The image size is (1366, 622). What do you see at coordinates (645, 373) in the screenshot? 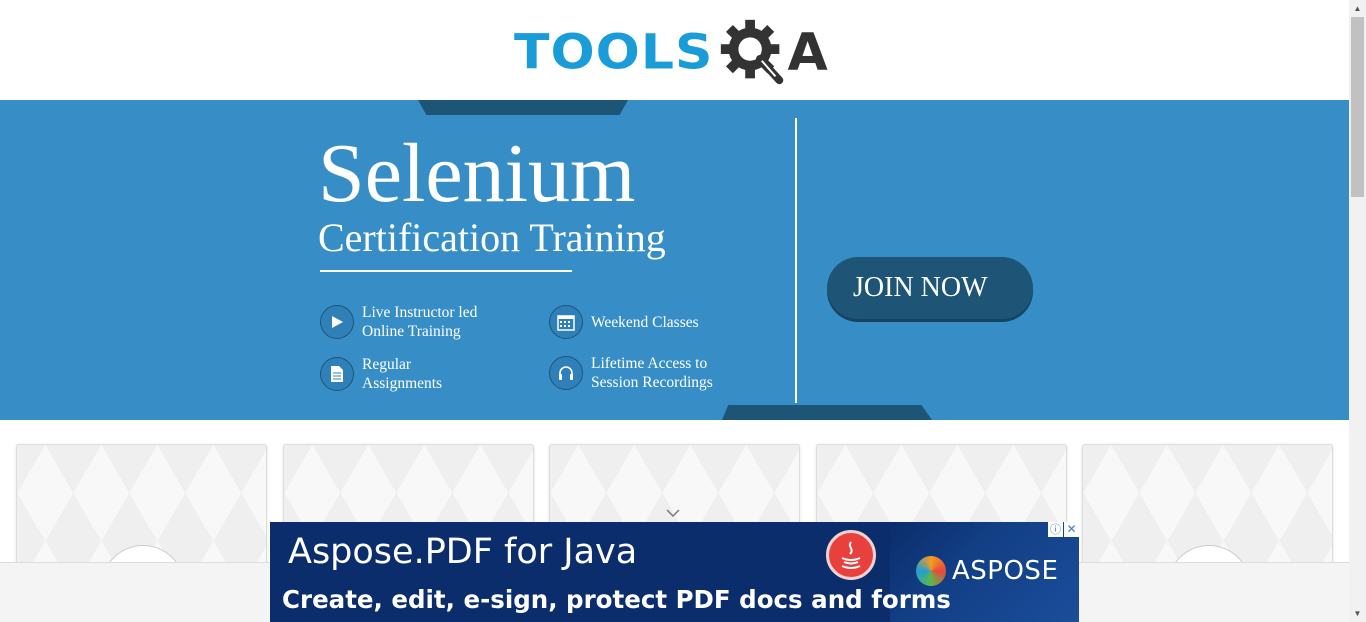
I see `feature-recordings: Lifetime Access to Session Recordings` at bounding box center [645, 373].